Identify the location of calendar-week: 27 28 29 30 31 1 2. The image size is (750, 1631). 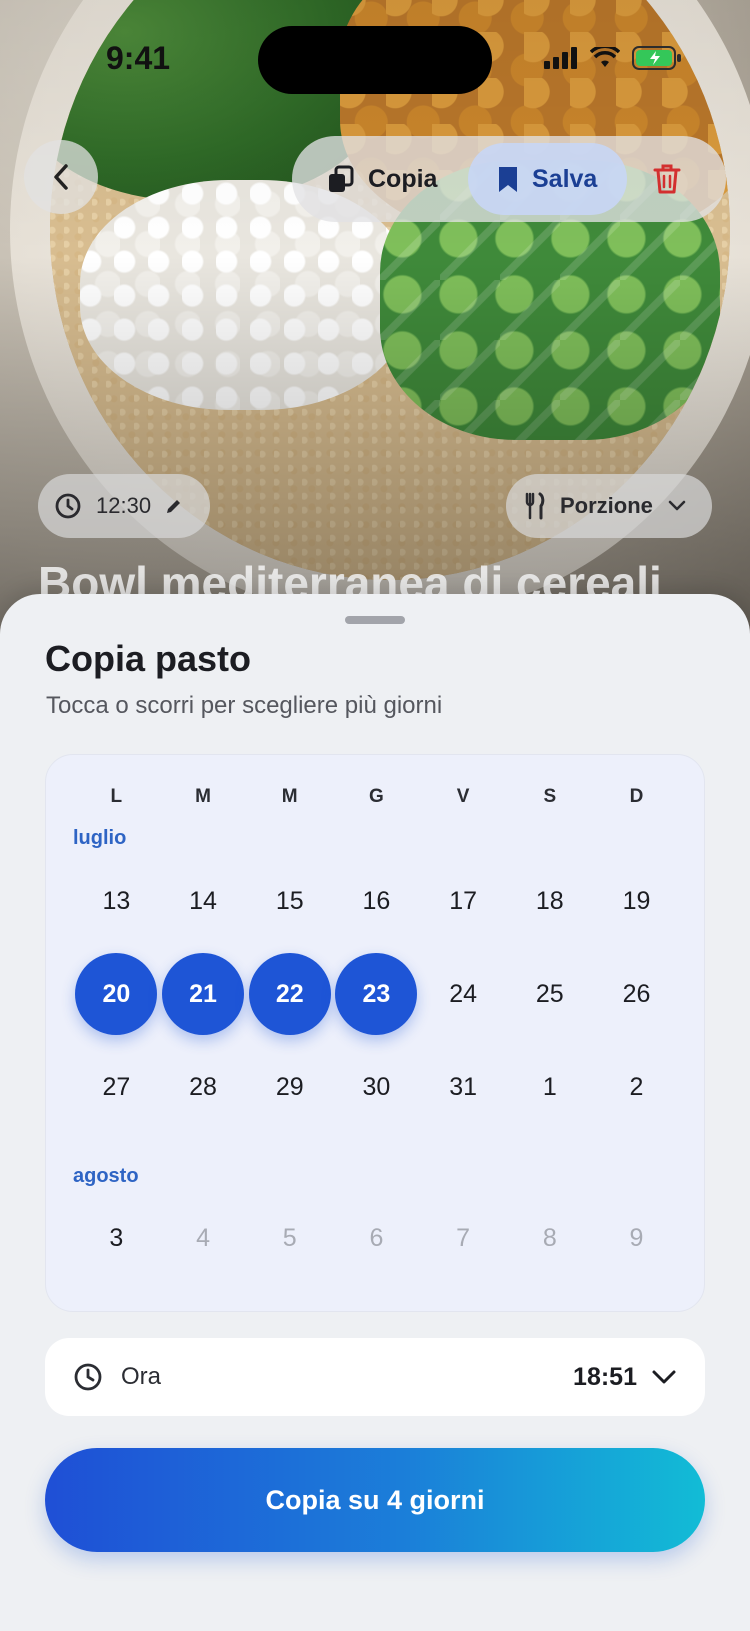
(376, 1087).